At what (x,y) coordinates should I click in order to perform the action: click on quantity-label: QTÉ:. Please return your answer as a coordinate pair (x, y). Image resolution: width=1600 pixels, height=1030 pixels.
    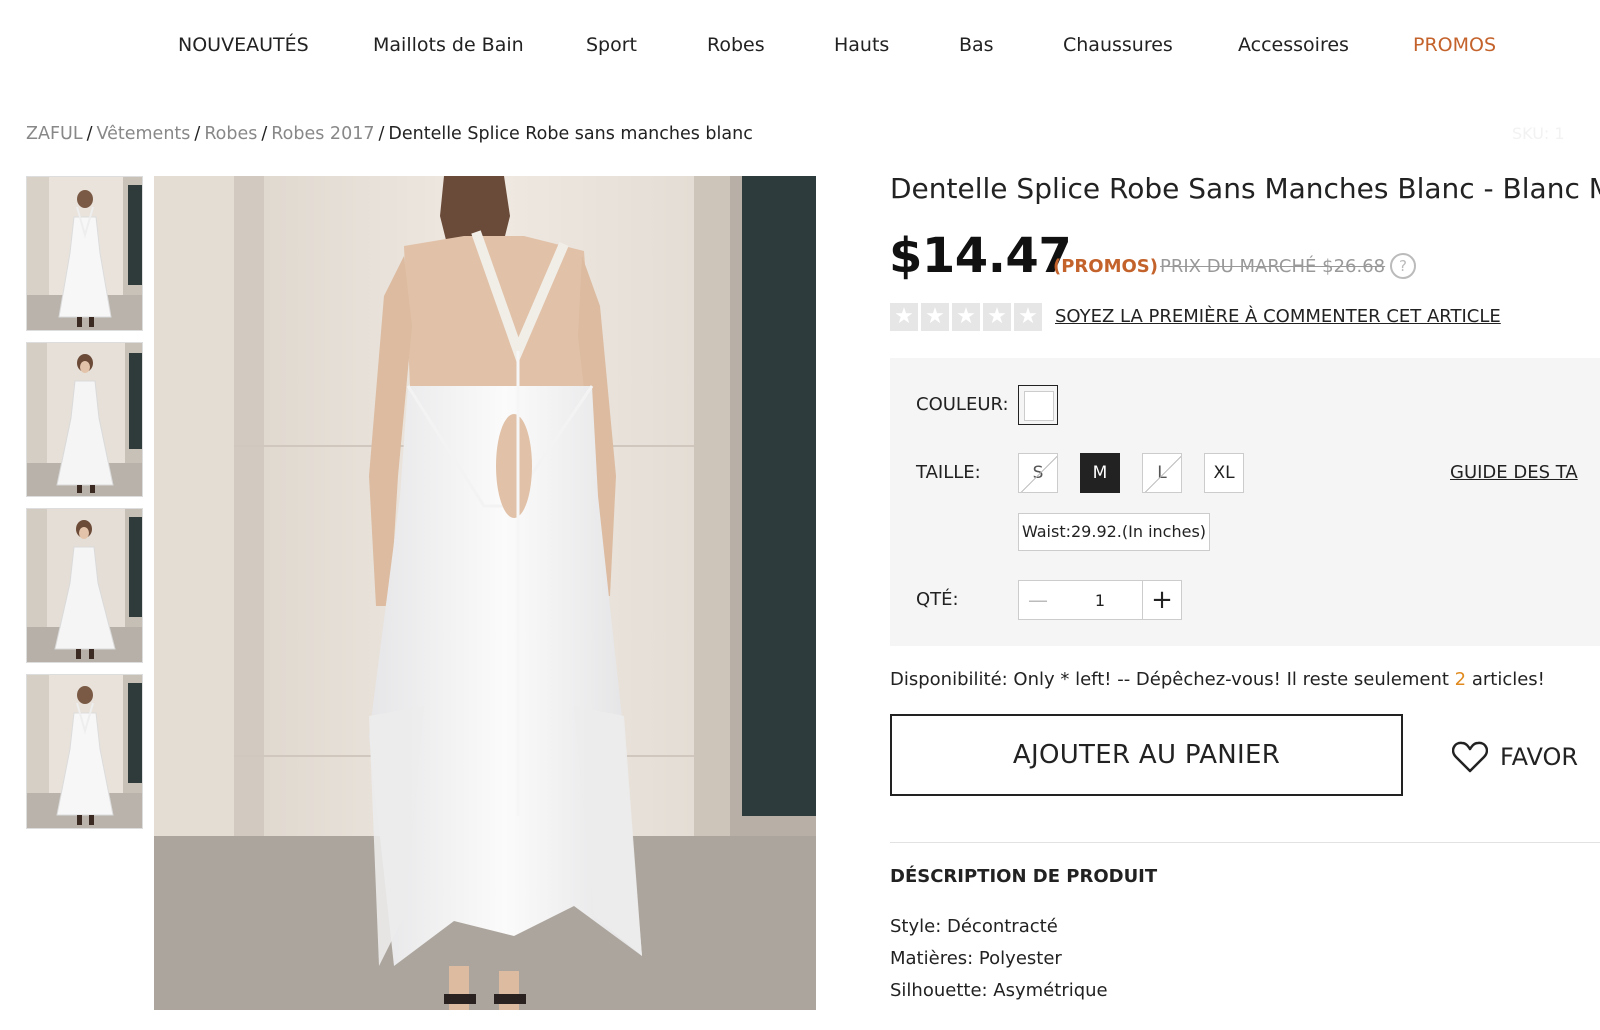
    Looking at the image, I should click on (937, 599).